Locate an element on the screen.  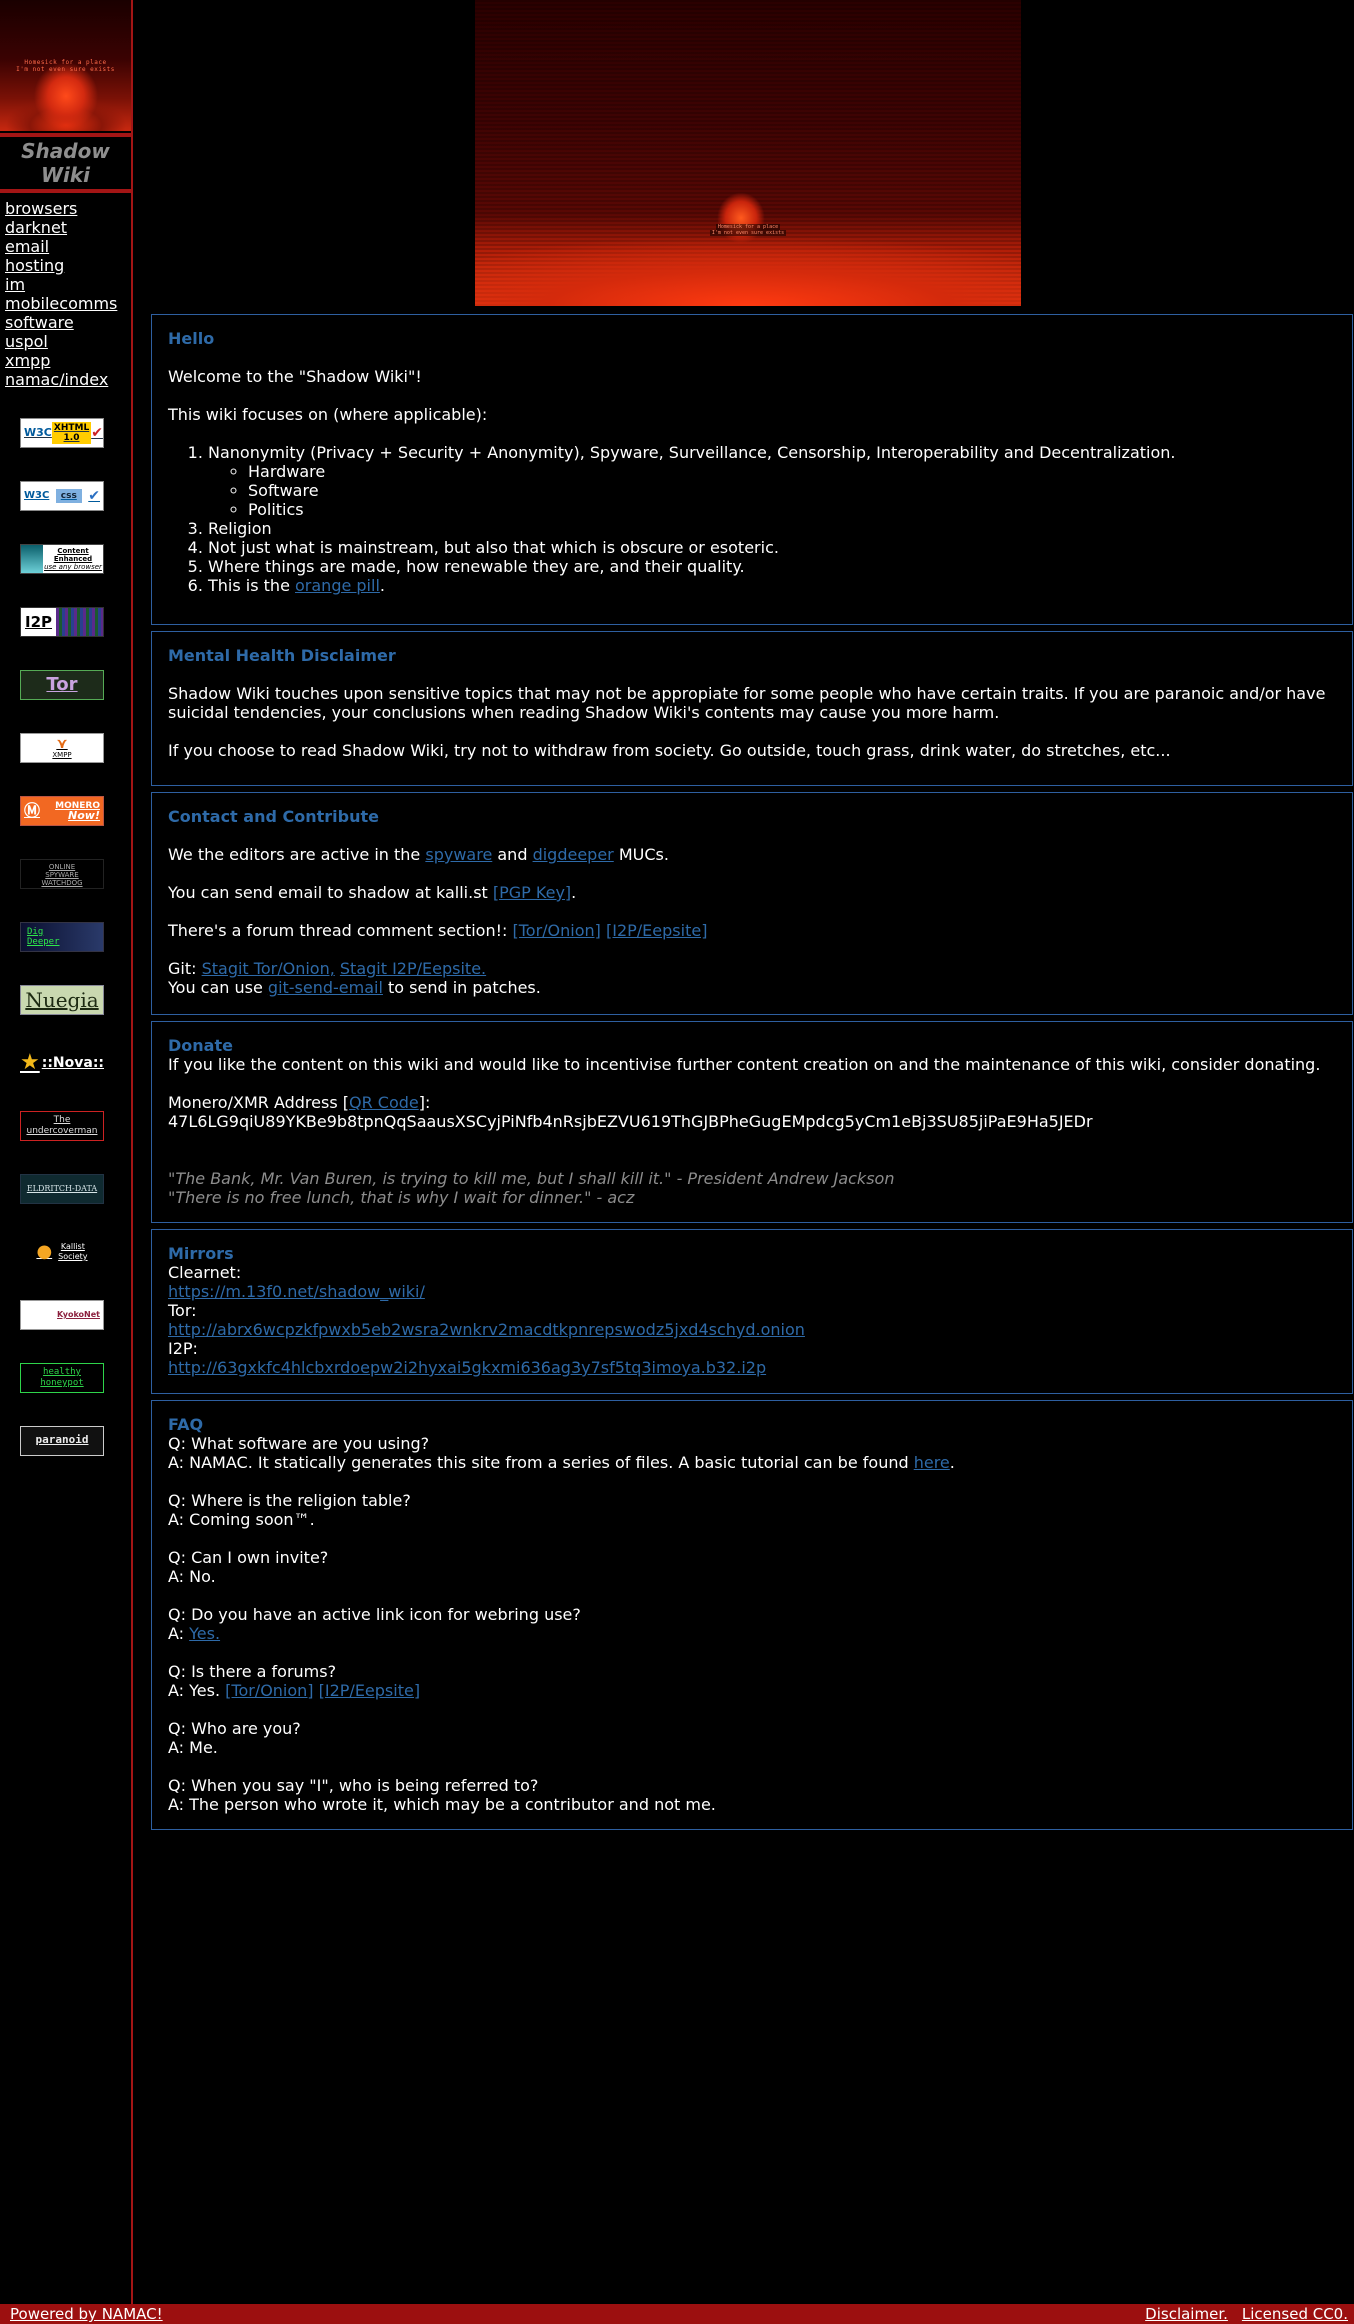
nav-link-mobilecomms: mobilecomms is located at coordinates (61, 303).